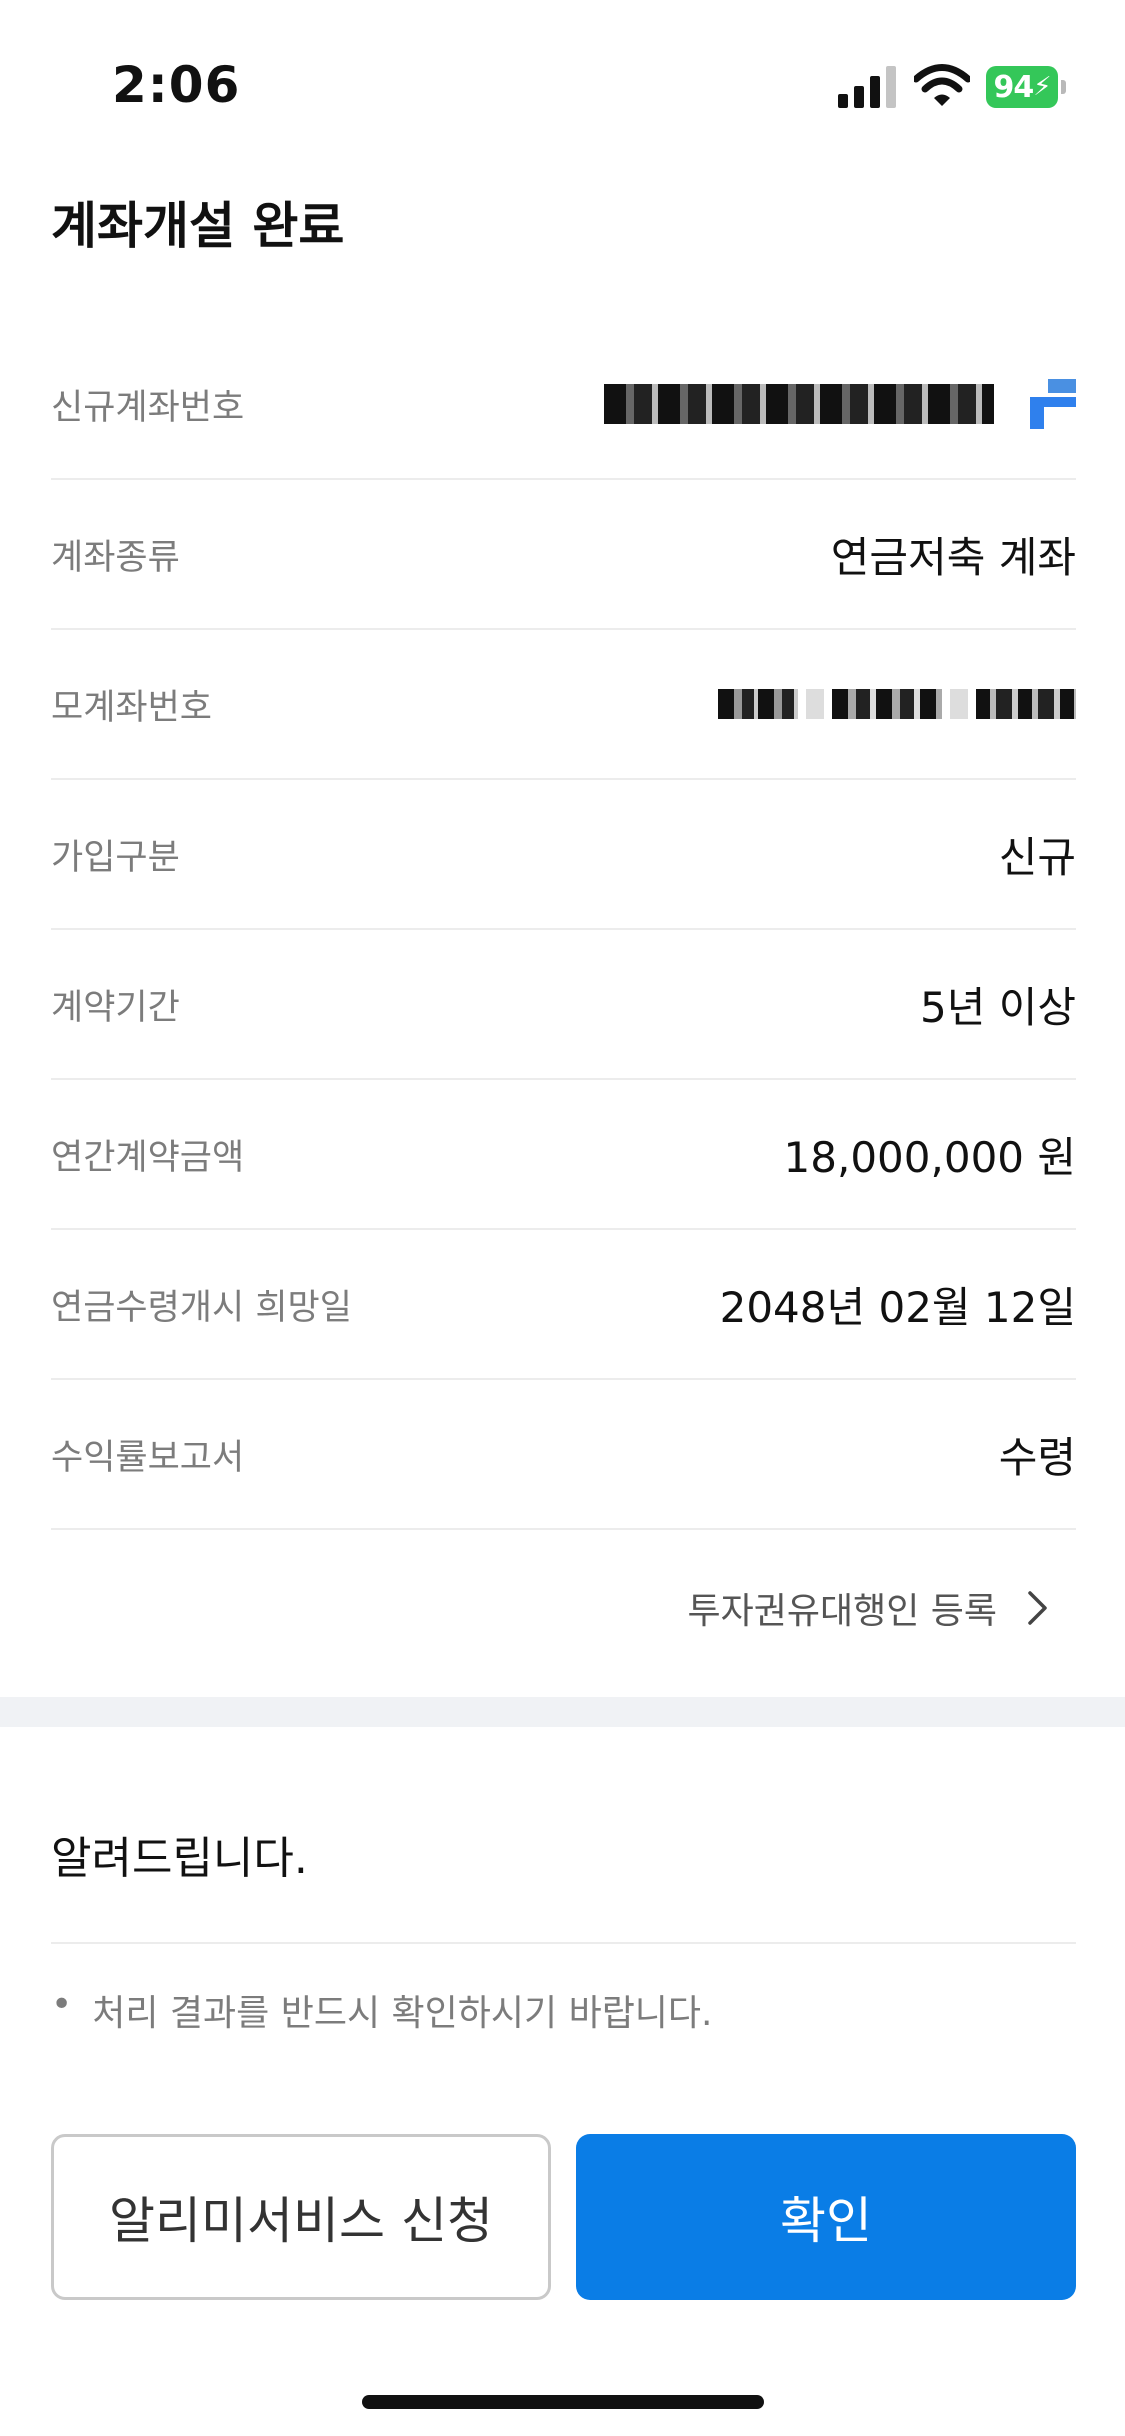 Image resolution: width=1125 pixels, height=2436 pixels. I want to click on battery-charging-icon: 94 ⚡, so click(1026, 87).